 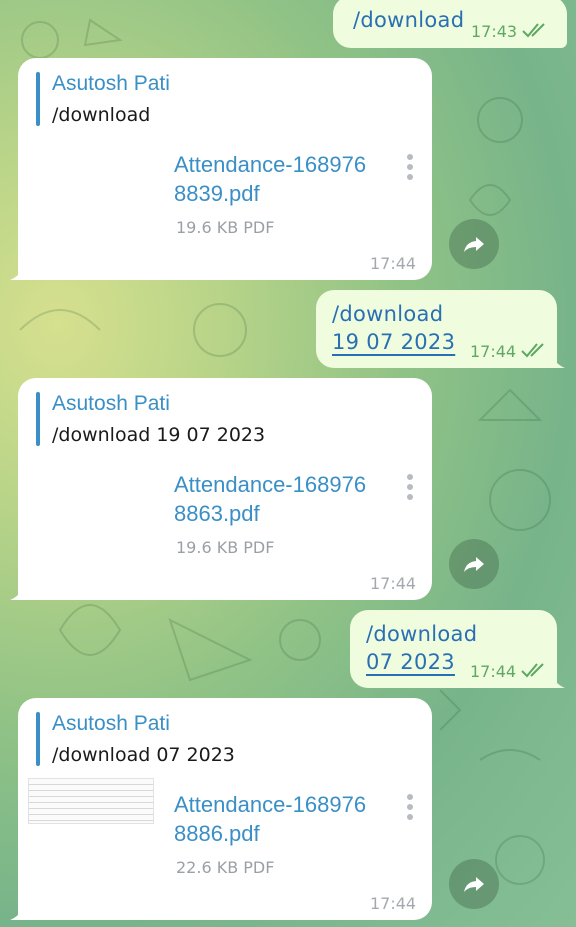 I want to click on date-link: 07 2023, so click(x=410, y=662).